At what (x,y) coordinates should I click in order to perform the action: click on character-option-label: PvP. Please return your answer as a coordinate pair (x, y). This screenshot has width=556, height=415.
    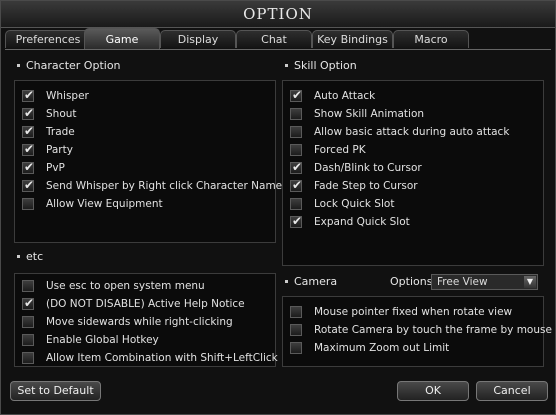
    Looking at the image, I should click on (55, 168).